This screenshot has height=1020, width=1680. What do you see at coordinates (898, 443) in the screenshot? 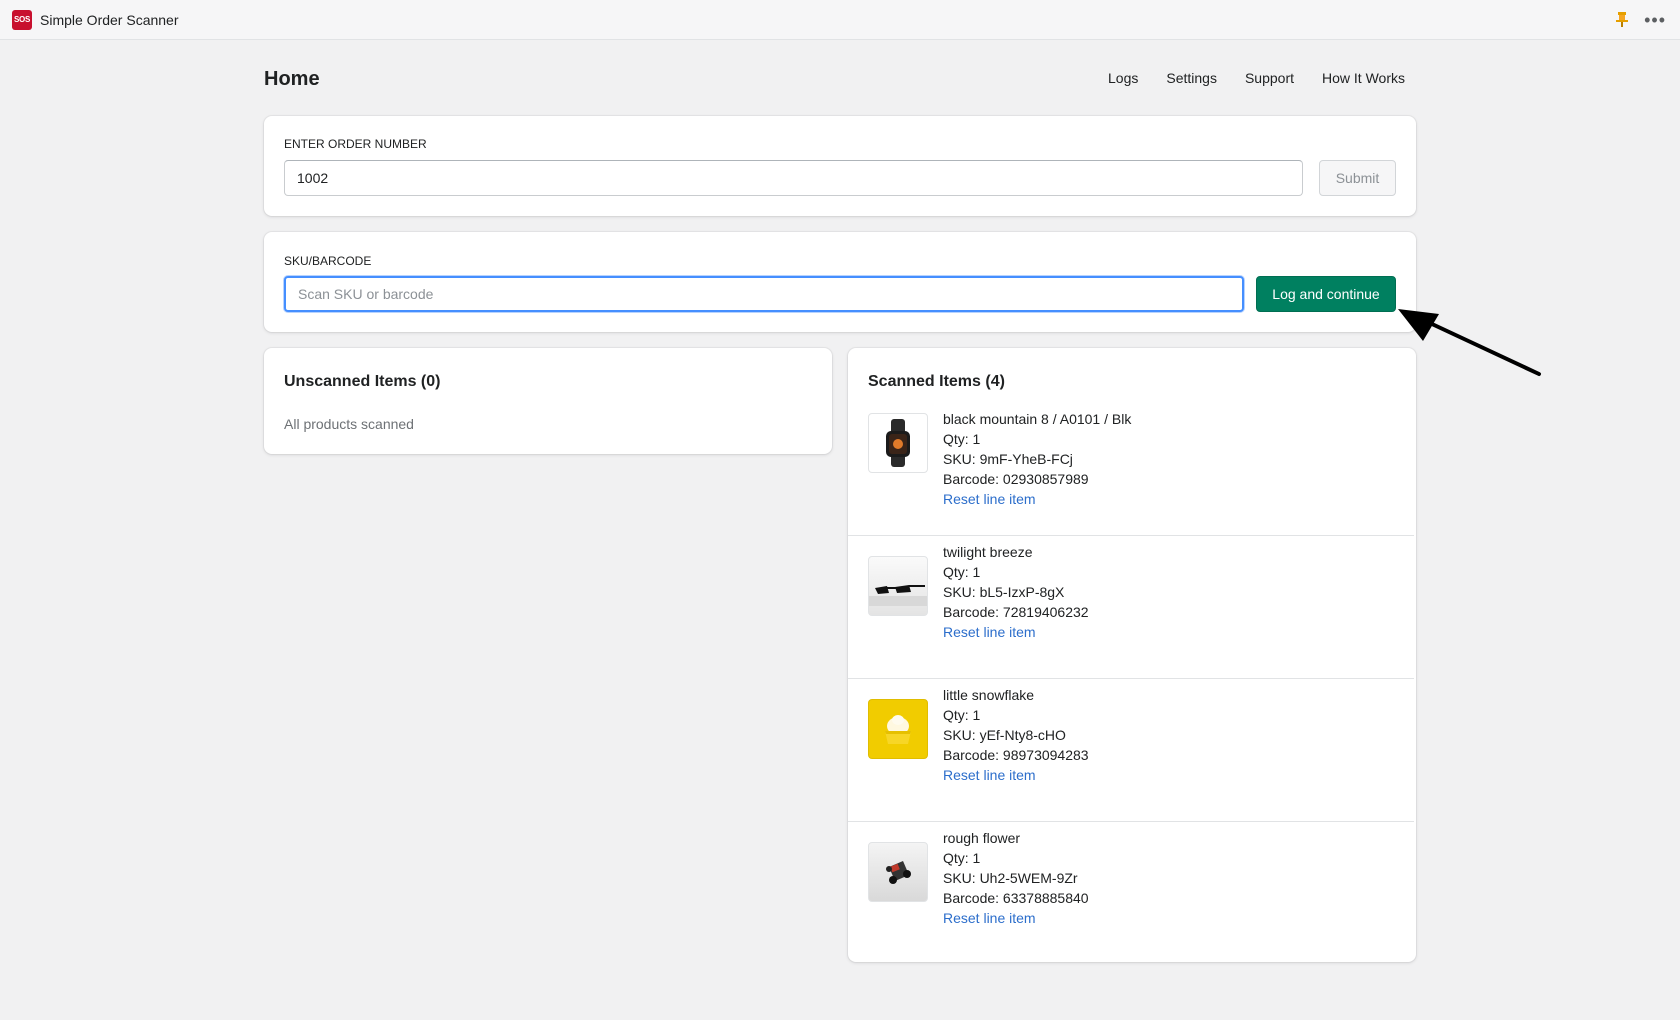
I see `smartwatch-image` at bounding box center [898, 443].